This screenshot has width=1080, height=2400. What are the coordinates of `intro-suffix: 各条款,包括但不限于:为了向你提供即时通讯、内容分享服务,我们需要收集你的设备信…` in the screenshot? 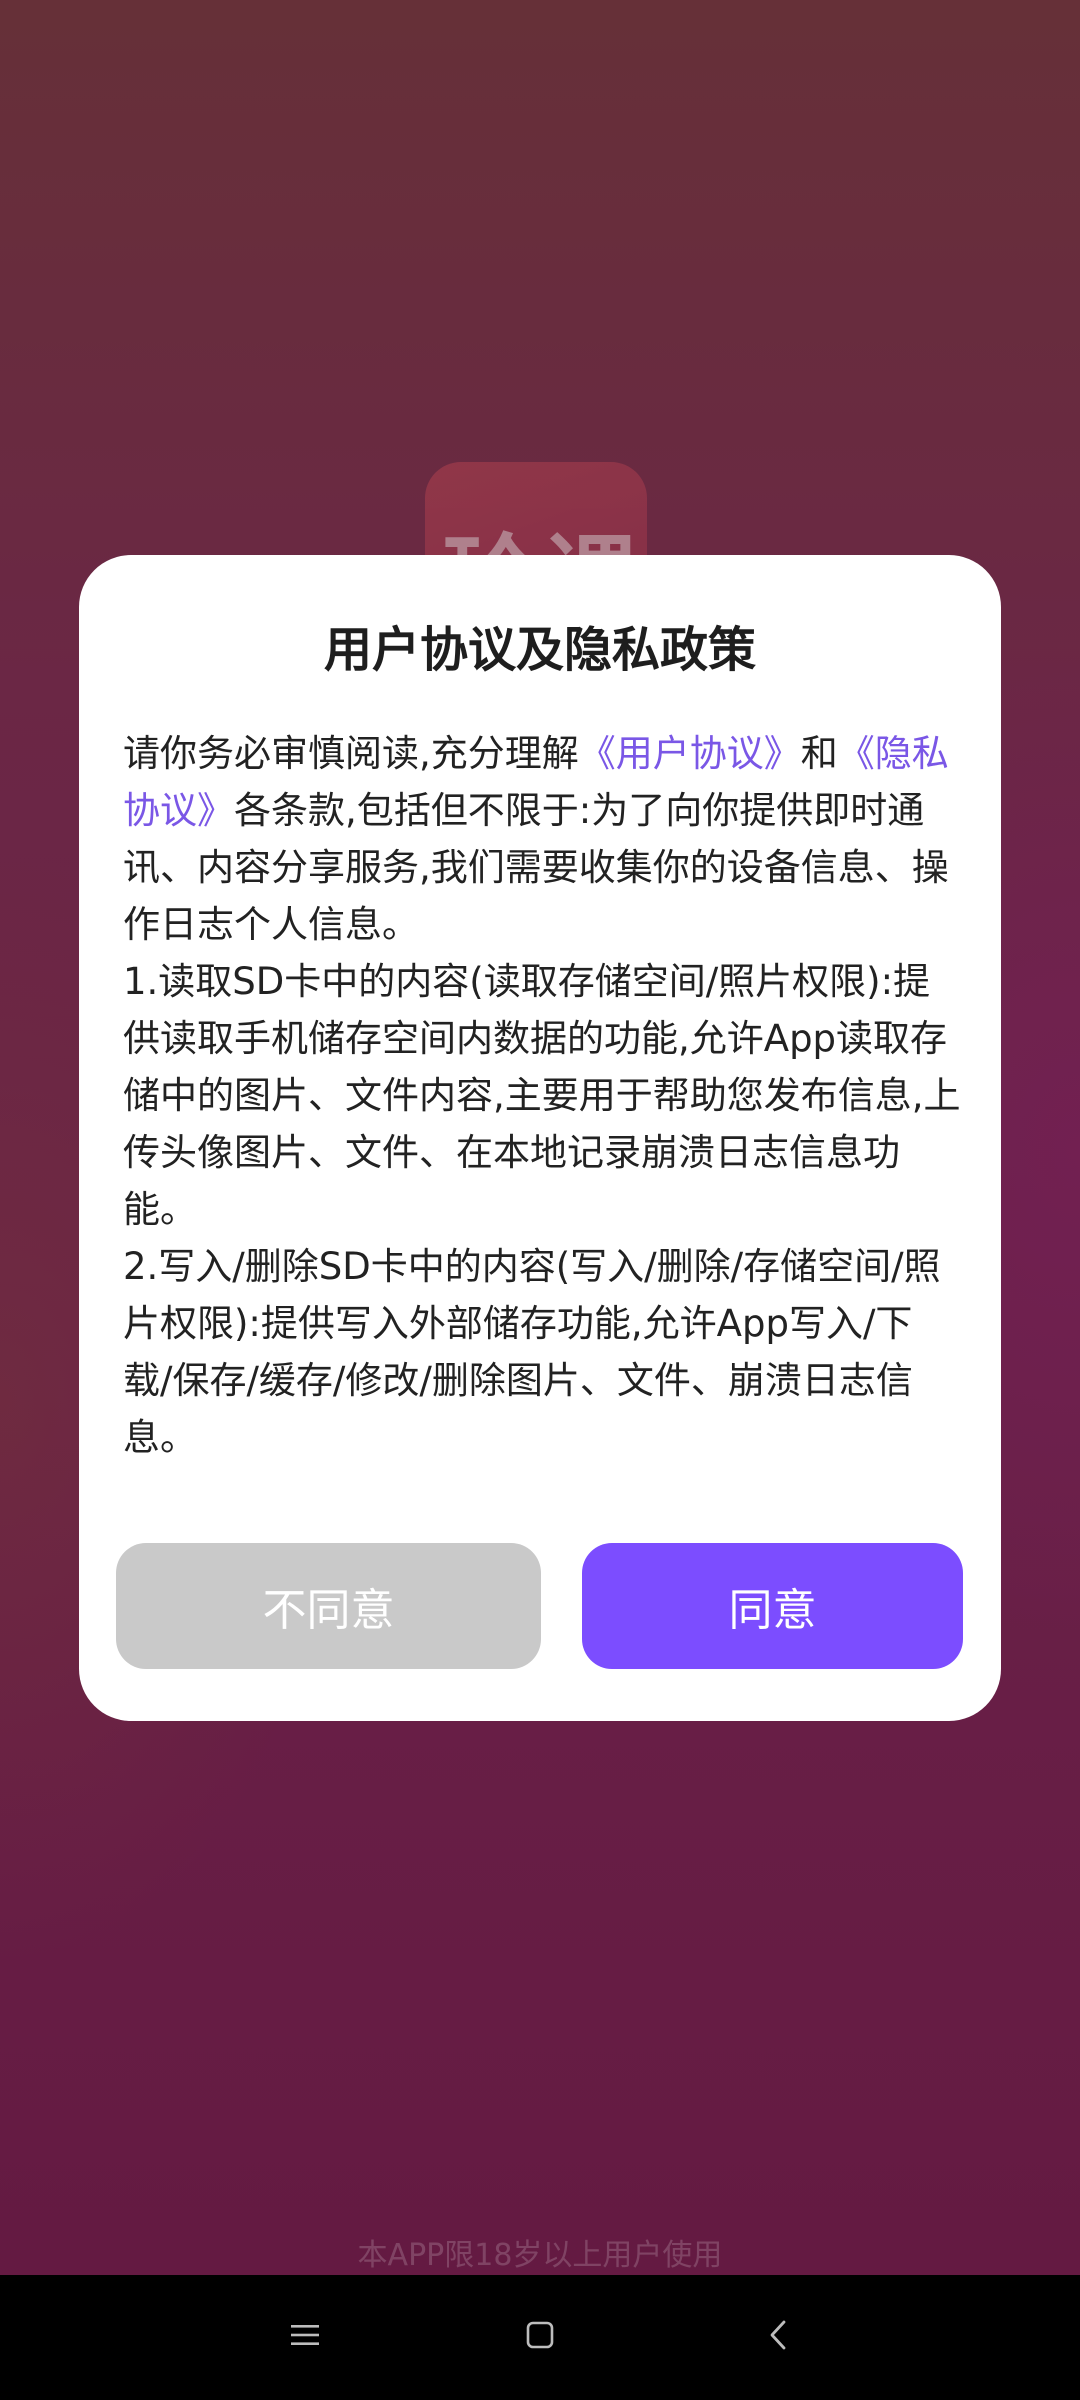 It's located at (536, 867).